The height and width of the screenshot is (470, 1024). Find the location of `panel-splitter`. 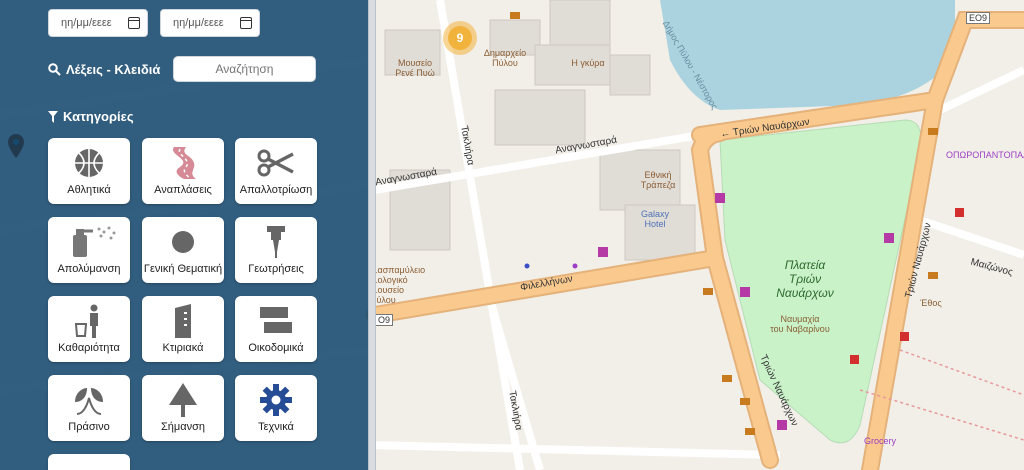

panel-splitter is located at coordinates (372, 235).